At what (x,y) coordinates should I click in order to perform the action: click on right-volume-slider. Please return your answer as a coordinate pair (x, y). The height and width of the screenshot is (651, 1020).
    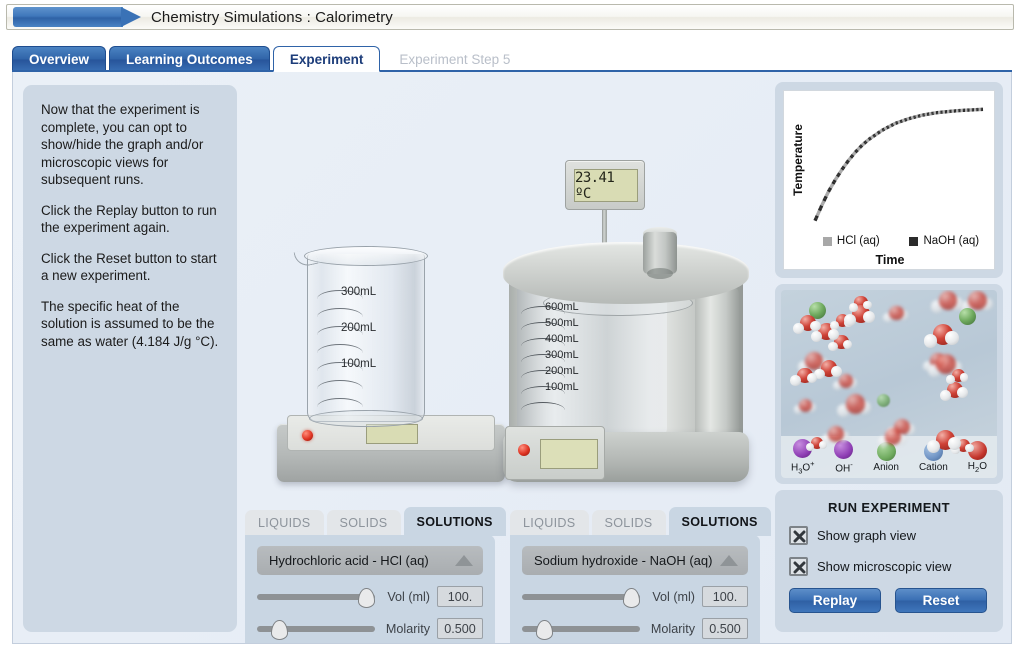
    Looking at the image, I should click on (581, 597).